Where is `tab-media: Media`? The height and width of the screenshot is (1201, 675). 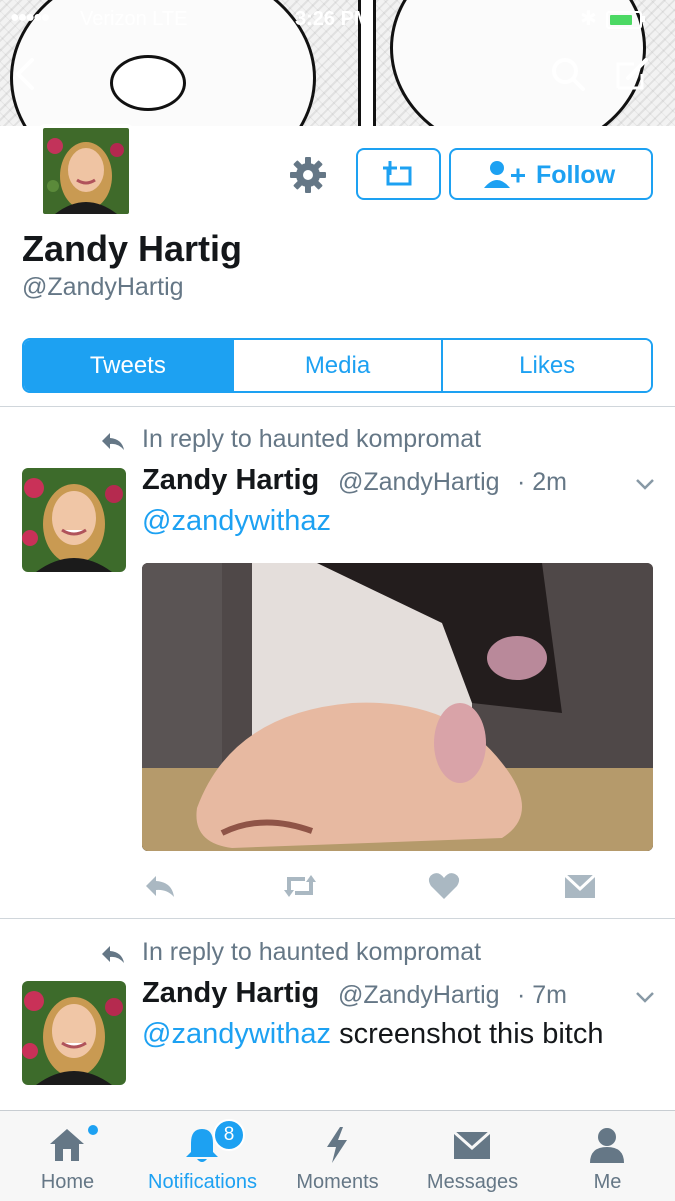 tab-media: Media is located at coordinates (336, 365).